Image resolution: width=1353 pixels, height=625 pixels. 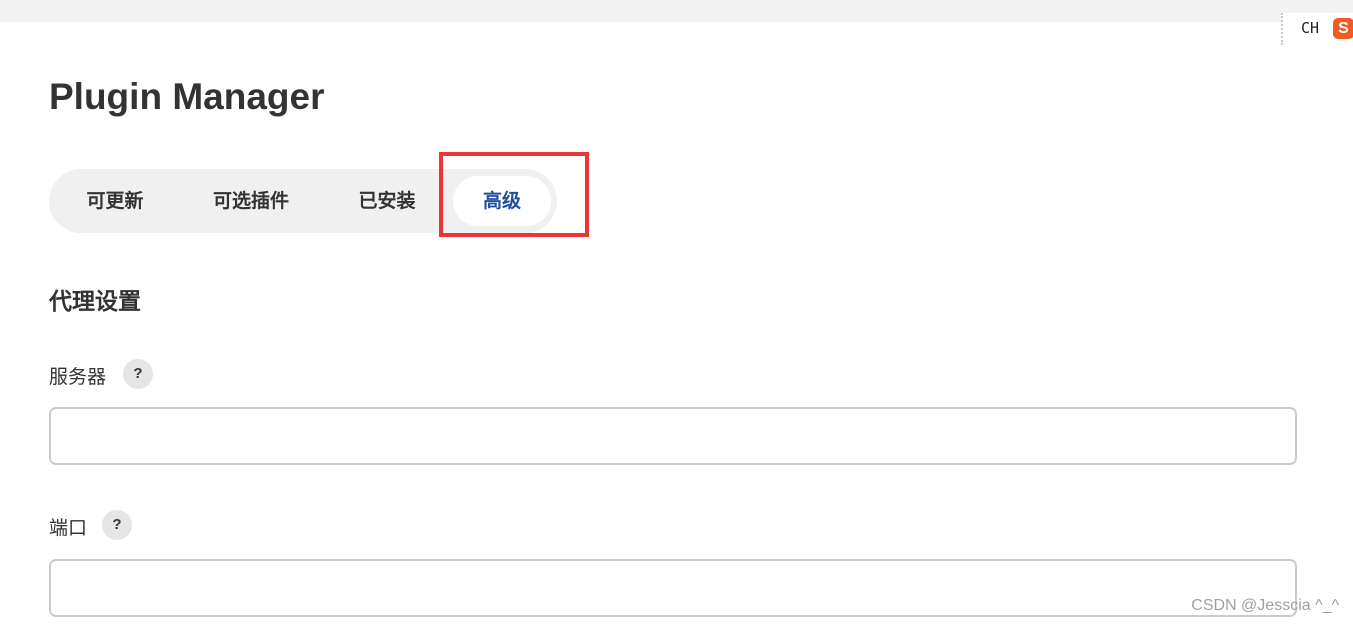 What do you see at coordinates (1265, 605) in the screenshot?
I see `csdn-watermark: CSDN @Jesscia ^_^` at bounding box center [1265, 605].